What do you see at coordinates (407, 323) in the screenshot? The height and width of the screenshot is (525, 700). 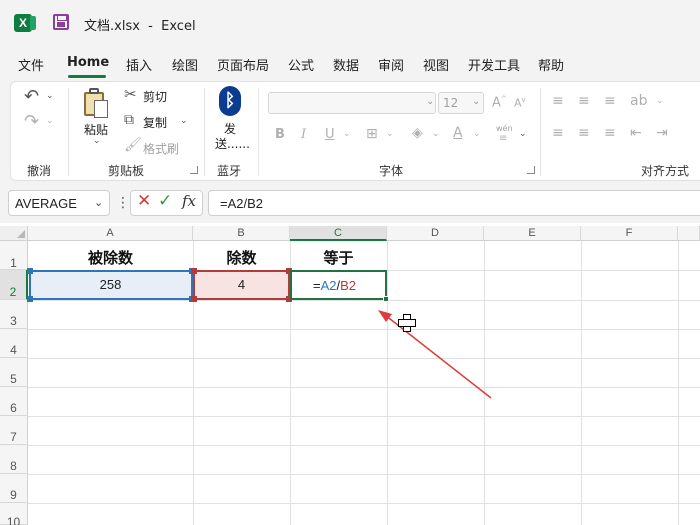 I see `move-cursor-icon` at bounding box center [407, 323].